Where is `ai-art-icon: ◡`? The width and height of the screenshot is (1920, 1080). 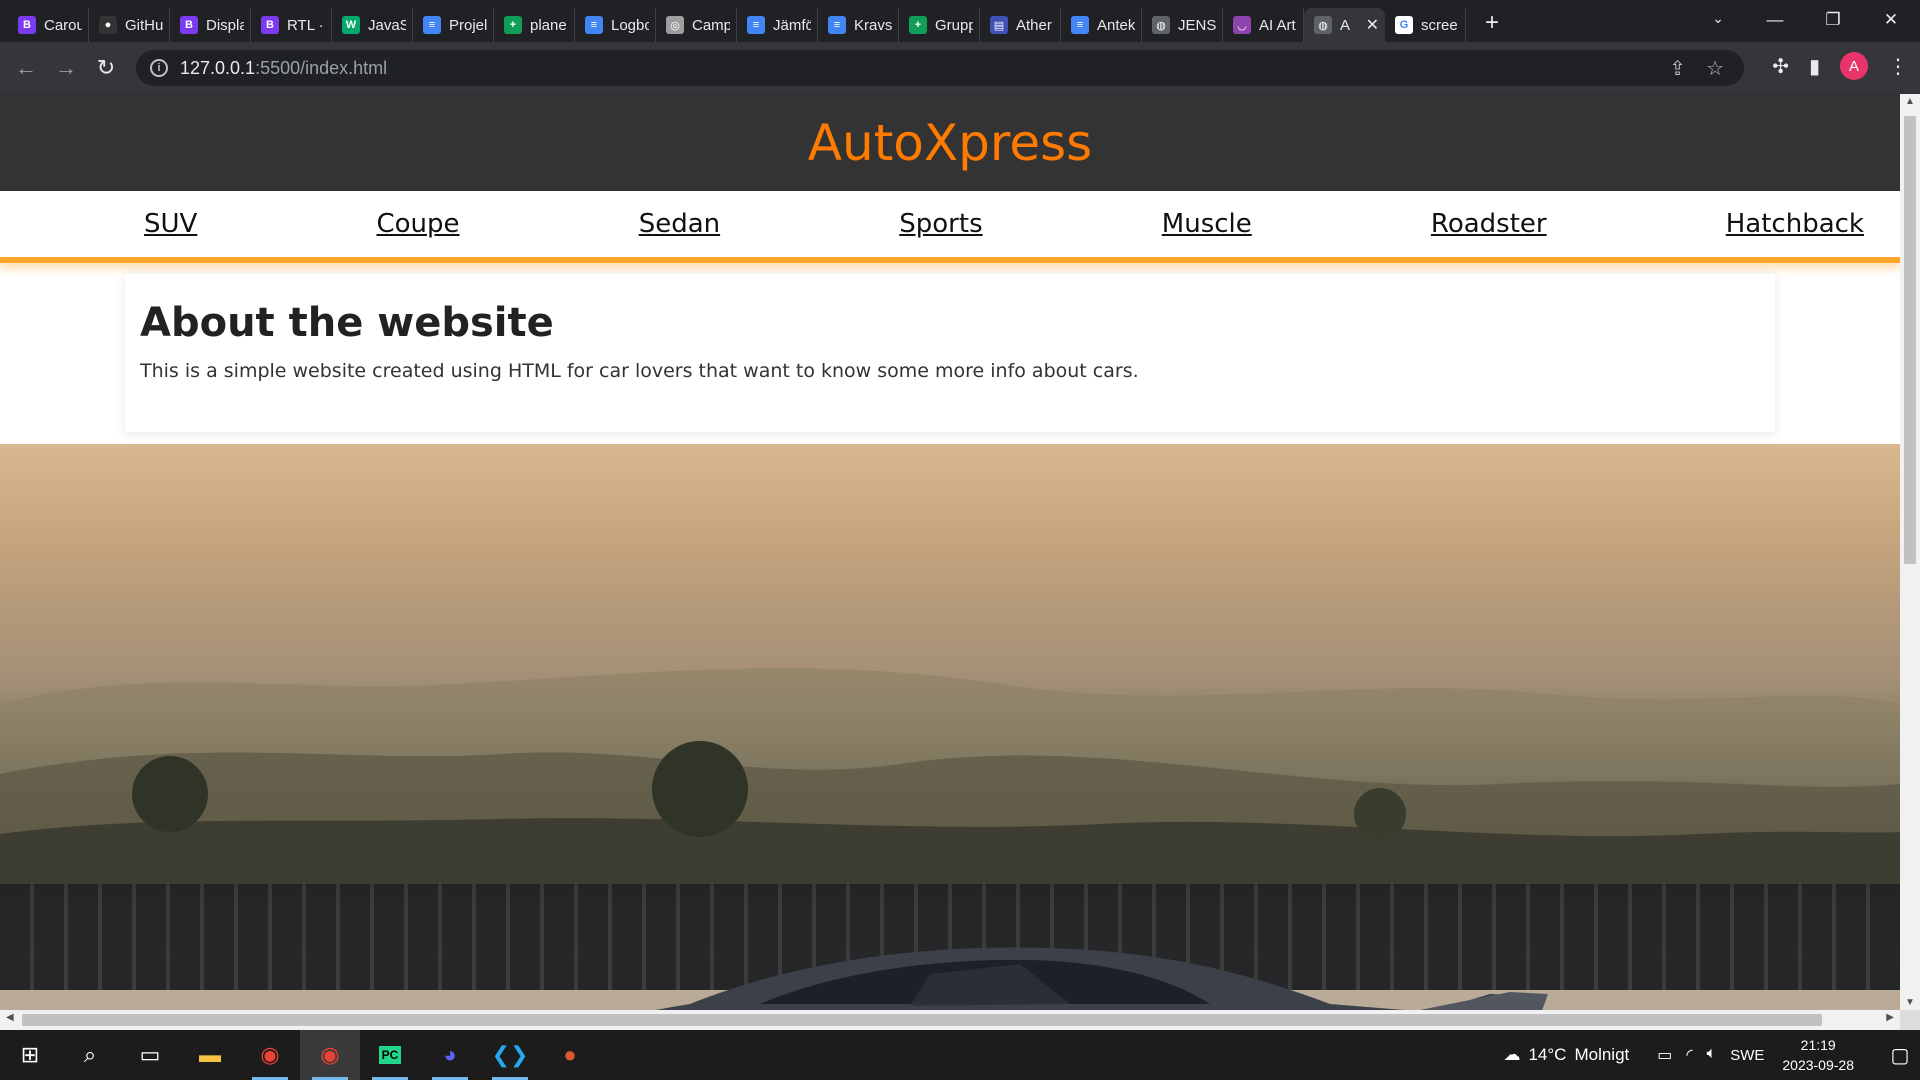 ai-art-icon: ◡ is located at coordinates (1242, 25).